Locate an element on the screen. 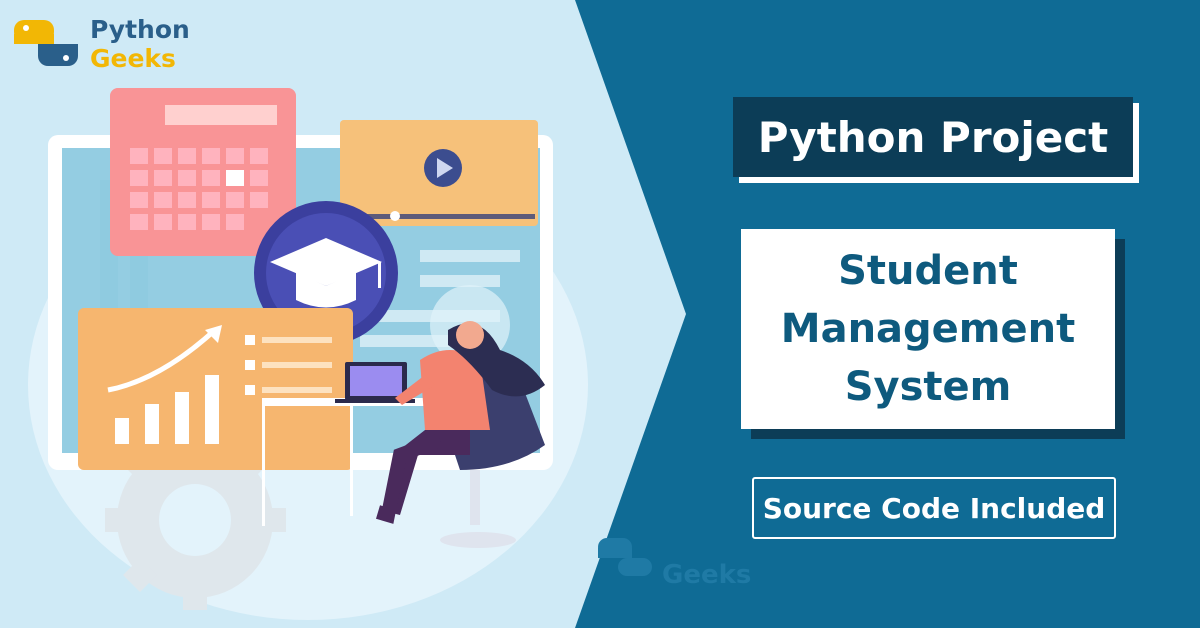 This screenshot has width=1200, height=628. subject-line-3: System is located at coordinates (928, 387).